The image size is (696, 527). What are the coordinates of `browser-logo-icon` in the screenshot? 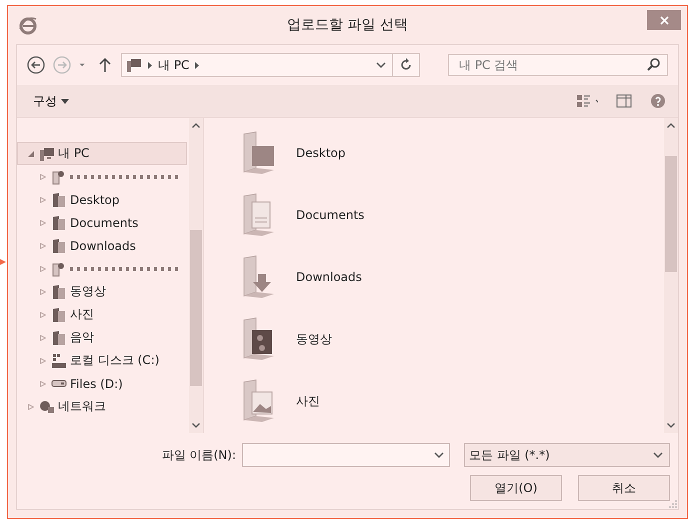 It's located at (28, 25).